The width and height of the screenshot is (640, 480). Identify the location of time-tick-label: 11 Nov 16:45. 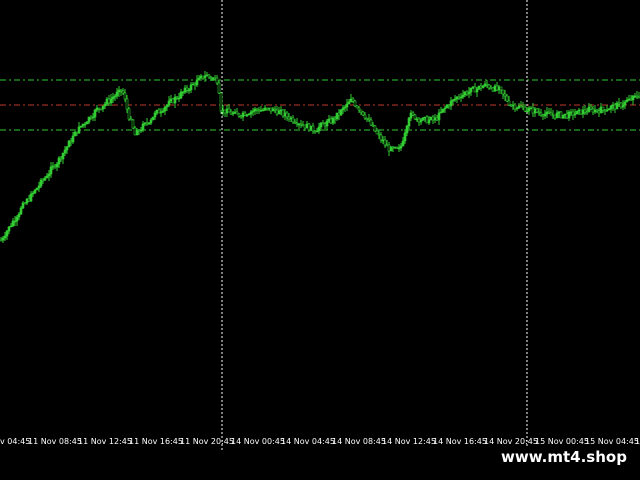
(156, 441).